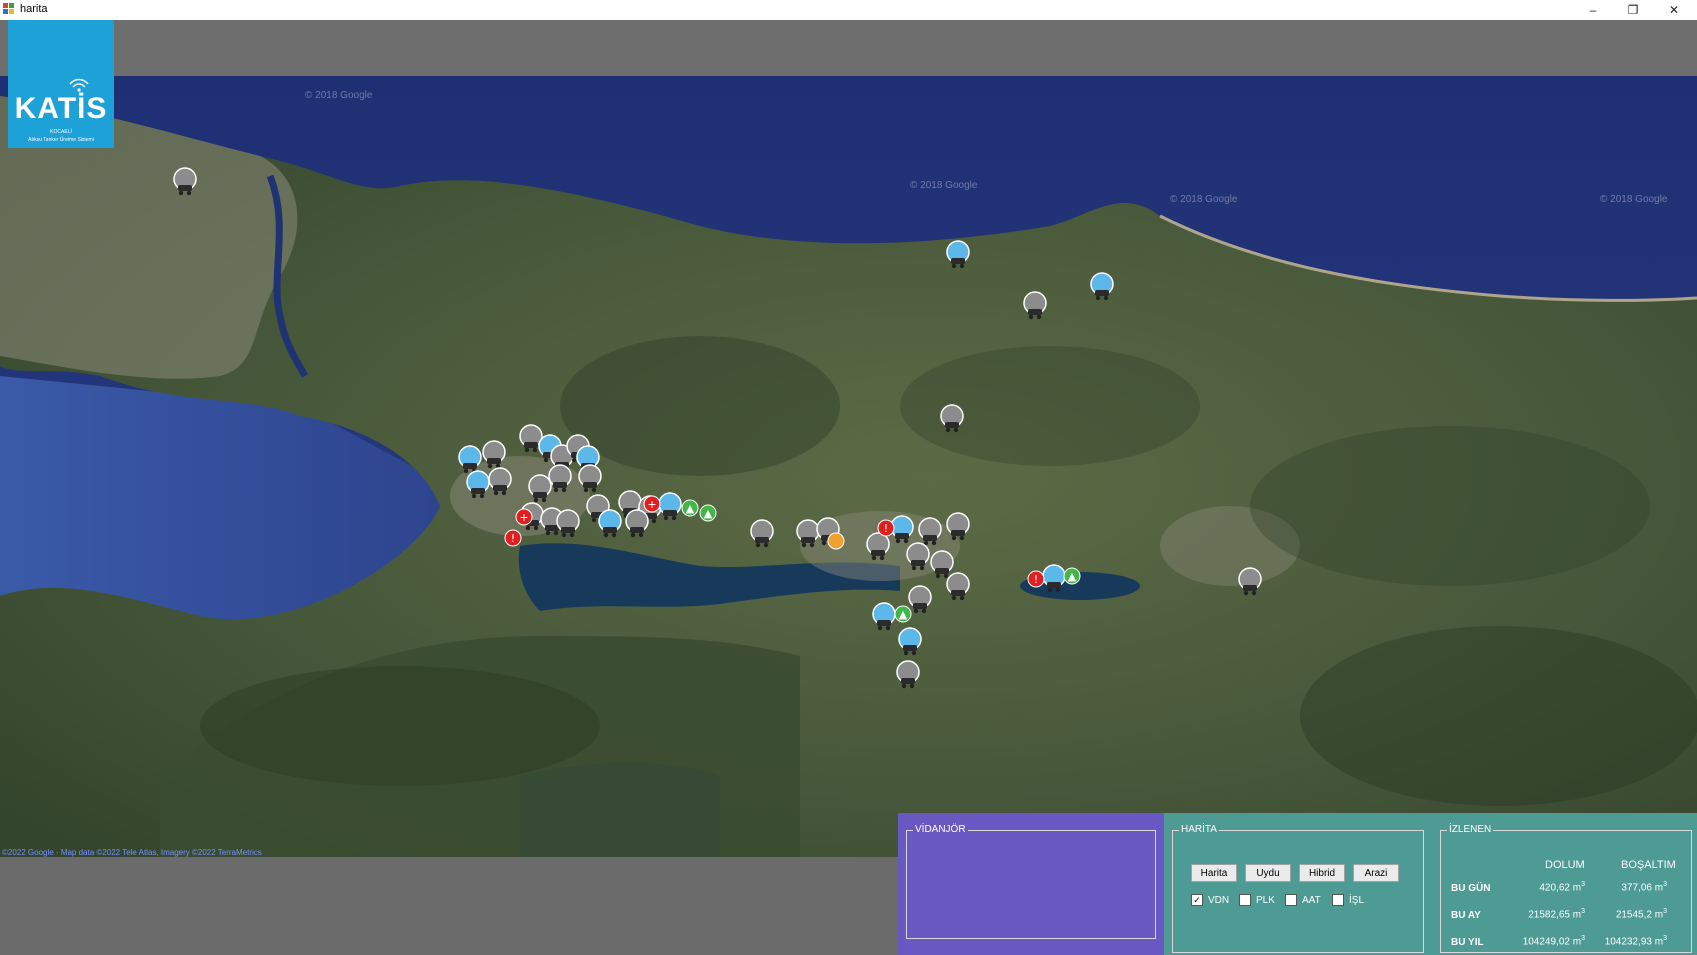 This screenshot has width=1697, height=955. I want to click on plk-checkbox-label: PLK, so click(1265, 900).